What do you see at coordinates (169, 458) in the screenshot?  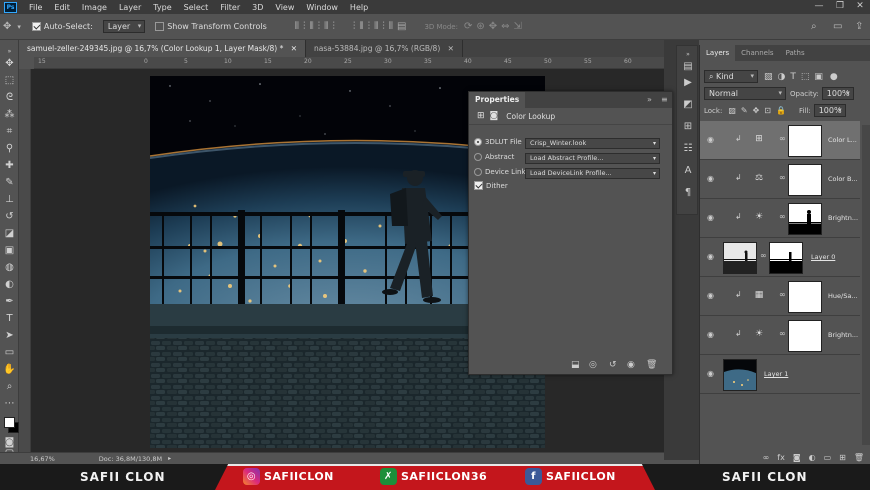 I see `status-menu-chevron-icon: ▸` at bounding box center [169, 458].